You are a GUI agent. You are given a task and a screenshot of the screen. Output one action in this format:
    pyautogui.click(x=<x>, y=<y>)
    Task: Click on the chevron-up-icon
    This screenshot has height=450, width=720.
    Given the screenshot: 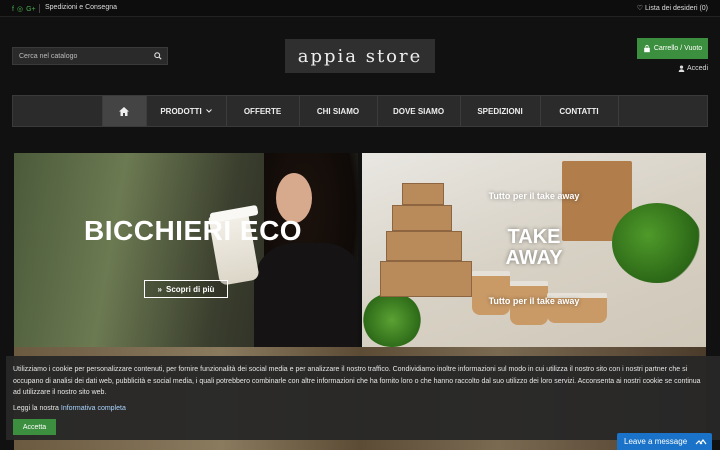 What is the action you would take?
    pyautogui.click(x=701, y=442)
    